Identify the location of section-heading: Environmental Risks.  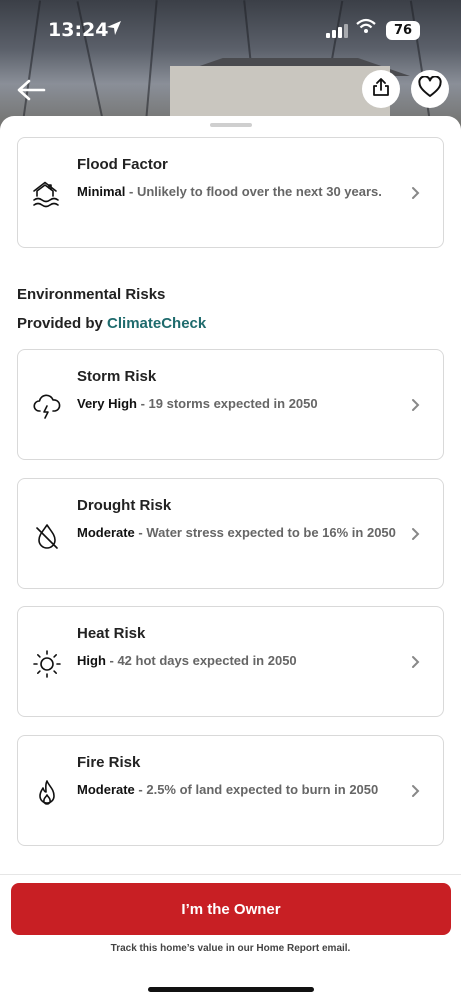
(91, 294).